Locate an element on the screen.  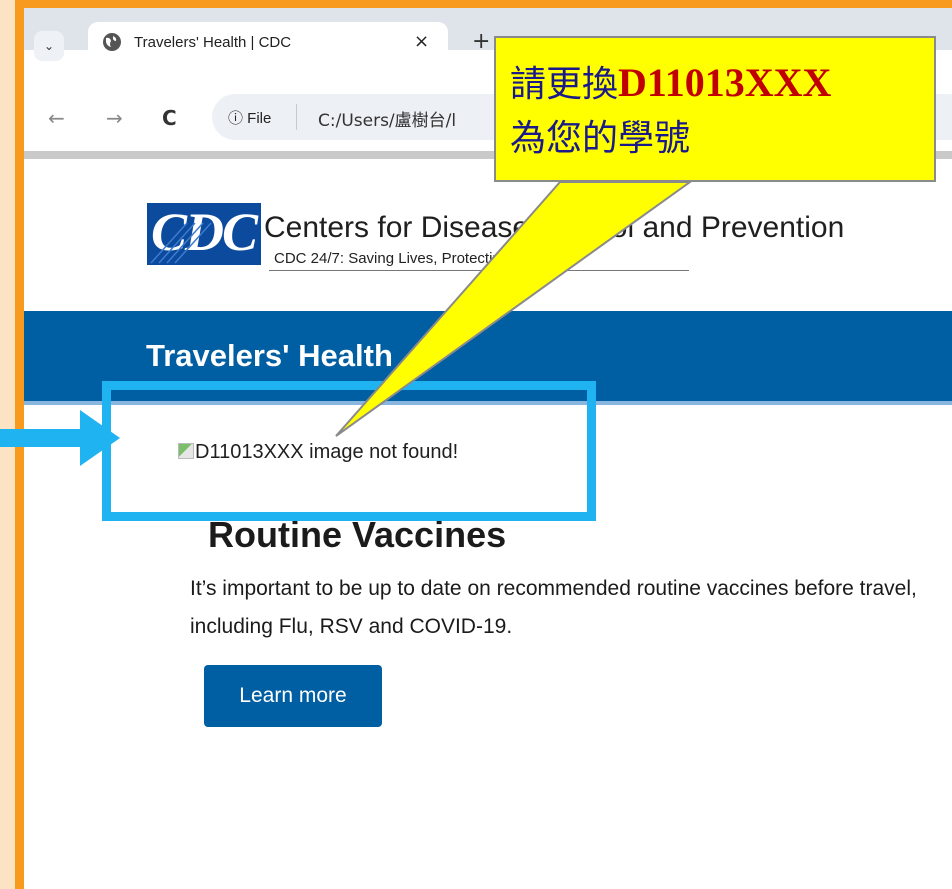
callout-prefix: 請更換 is located at coordinates (564, 84).